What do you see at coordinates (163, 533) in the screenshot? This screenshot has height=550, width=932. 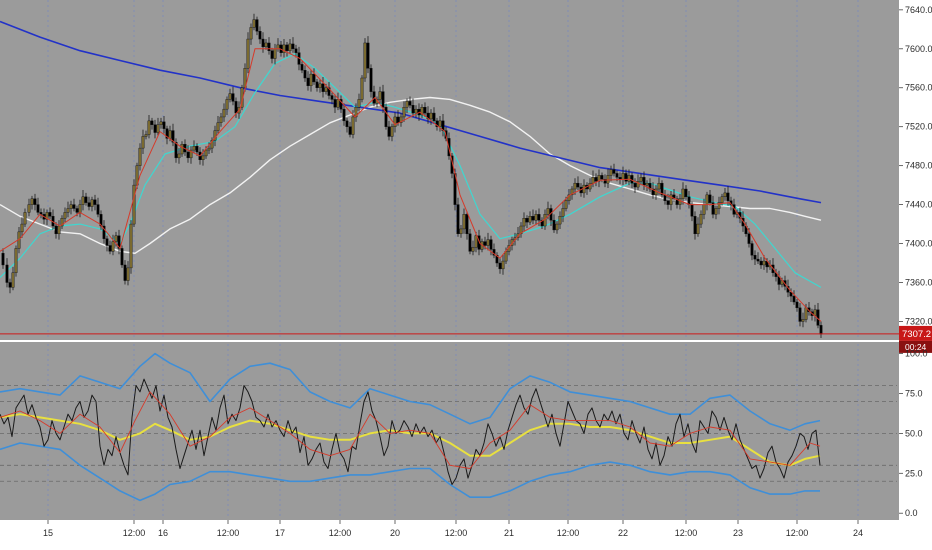 I see `time-tick-label: 16` at bounding box center [163, 533].